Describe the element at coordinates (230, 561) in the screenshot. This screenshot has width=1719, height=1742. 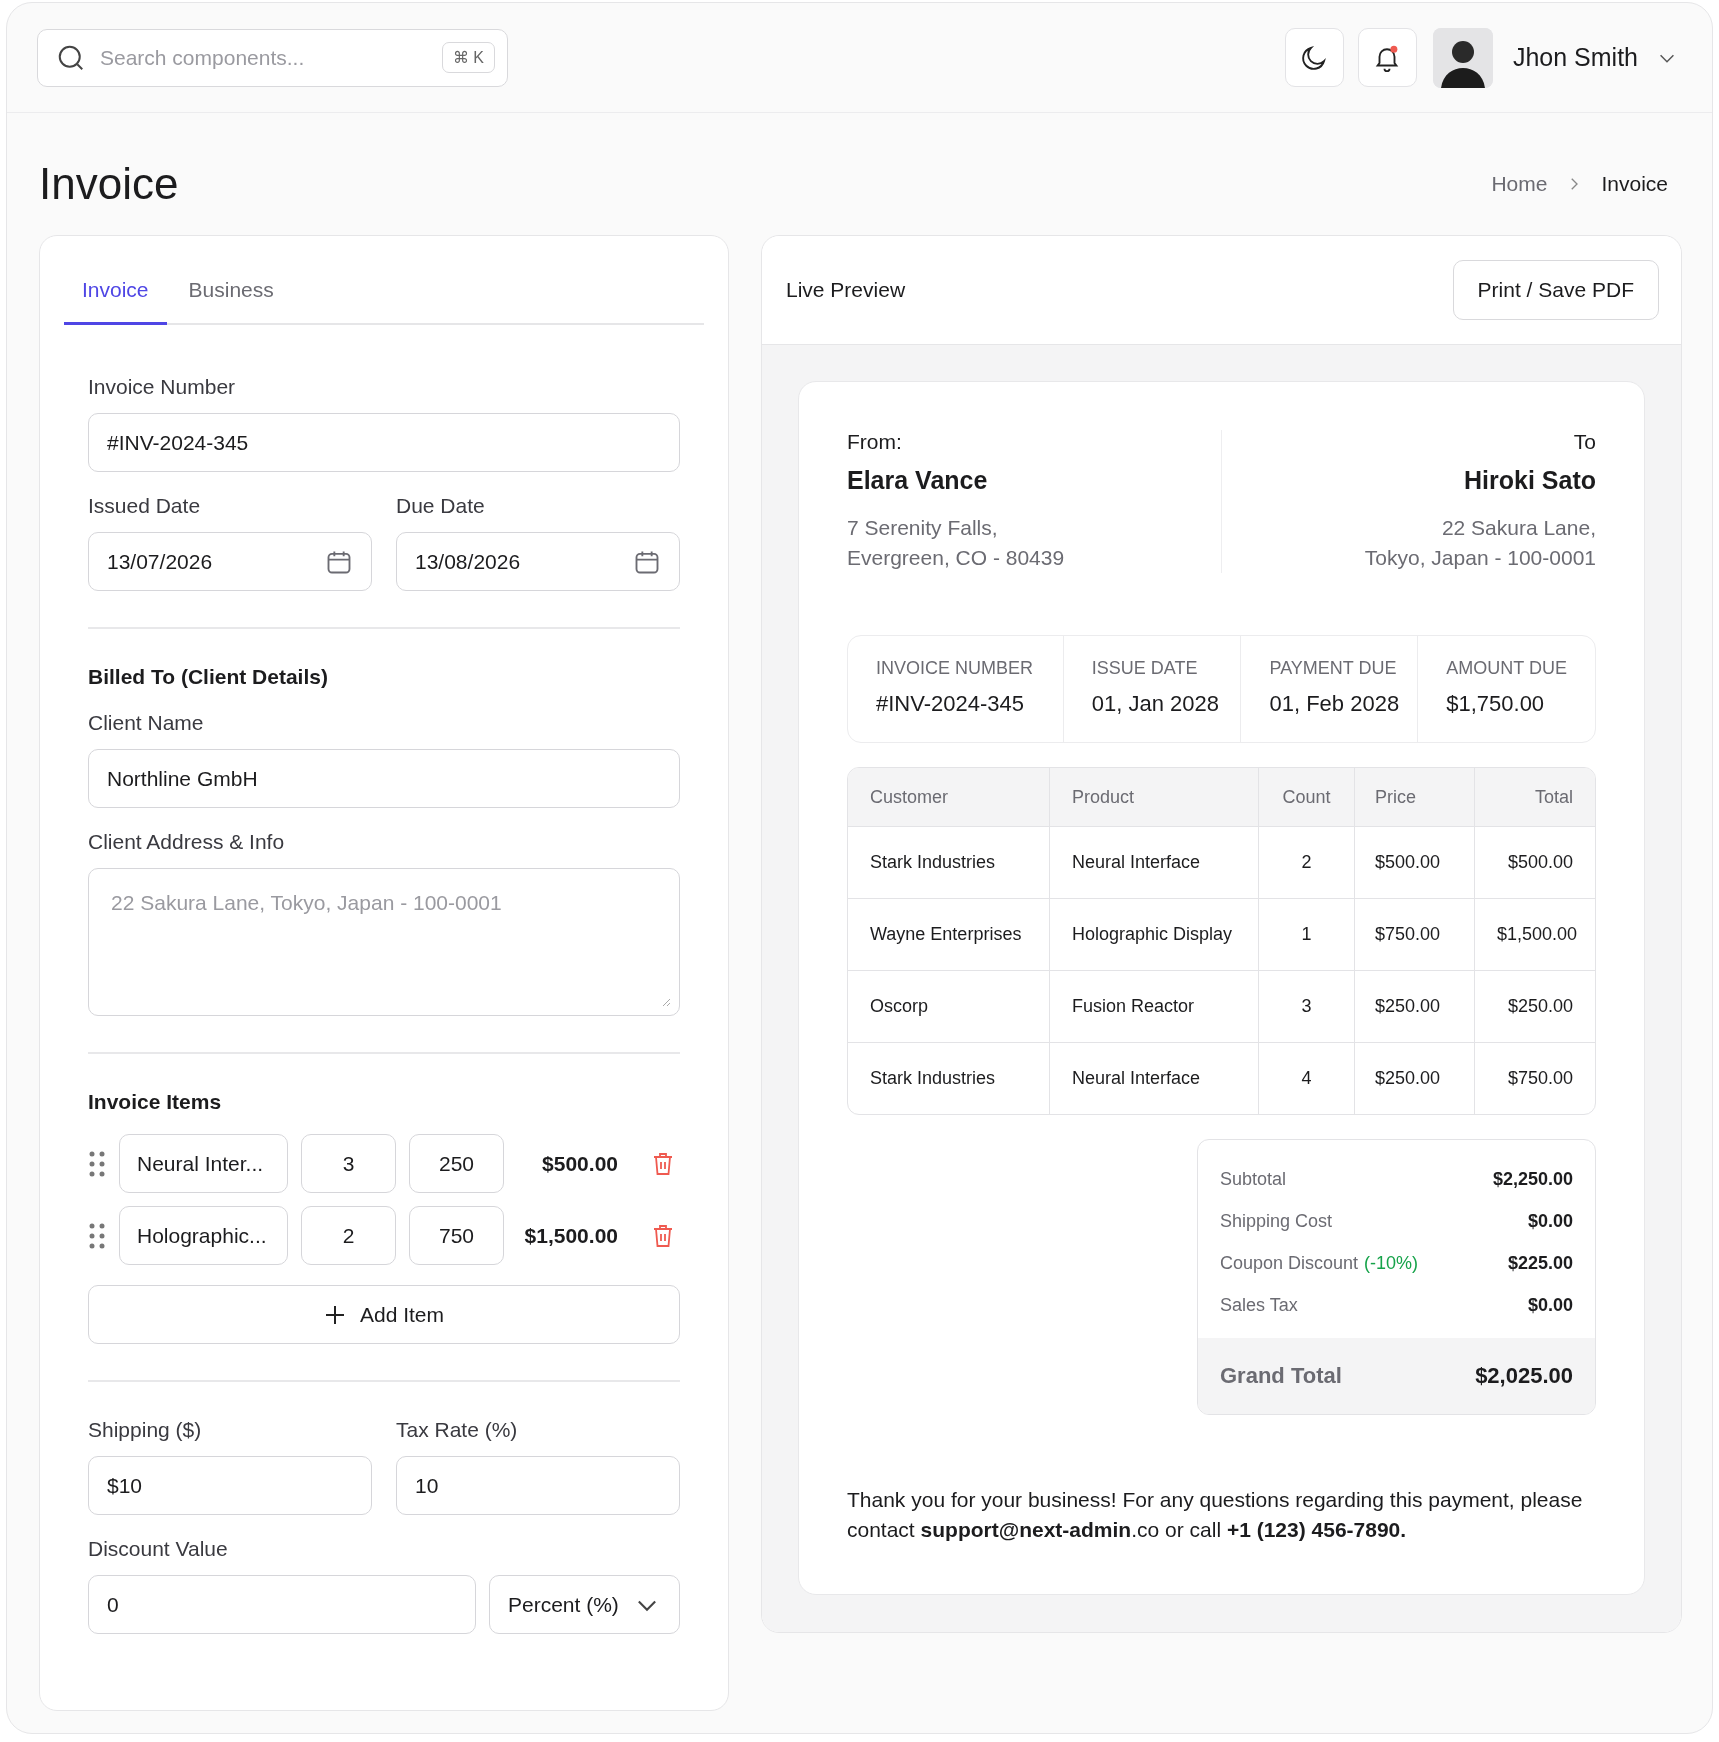
I see `date-field: 13/07/2026` at that location.